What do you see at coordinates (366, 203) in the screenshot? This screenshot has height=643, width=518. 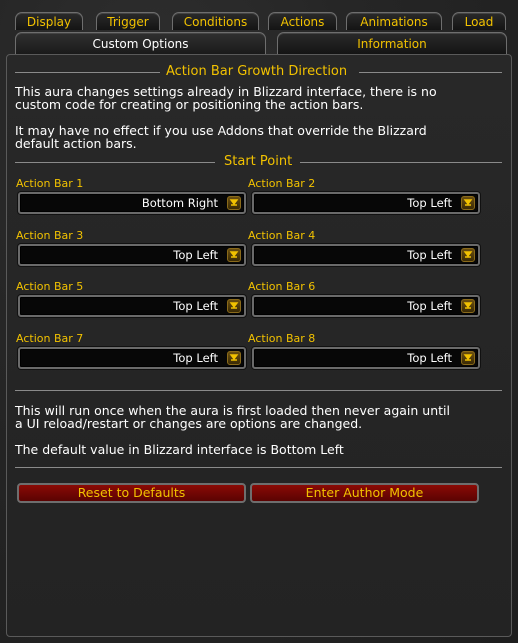 I see `action-bar-2-dropdown: Top Left` at bounding box center [366, 203].